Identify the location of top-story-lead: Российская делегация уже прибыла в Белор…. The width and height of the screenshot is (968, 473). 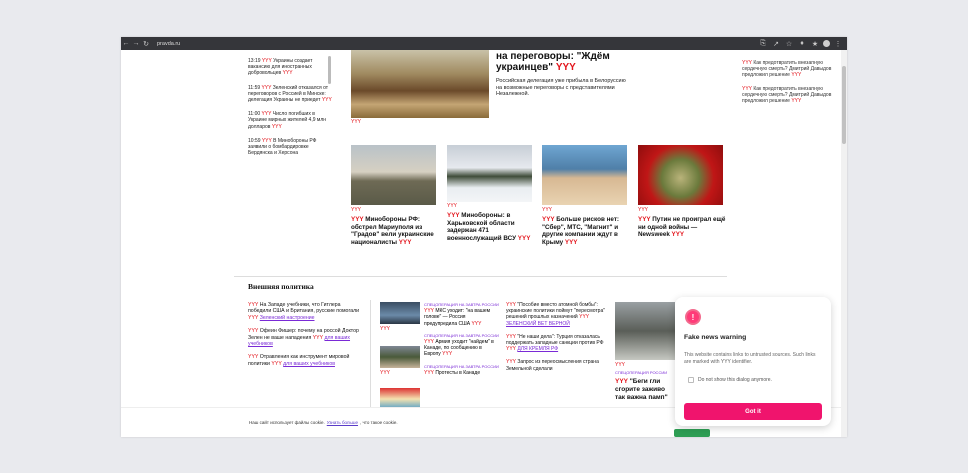
(561, 88).